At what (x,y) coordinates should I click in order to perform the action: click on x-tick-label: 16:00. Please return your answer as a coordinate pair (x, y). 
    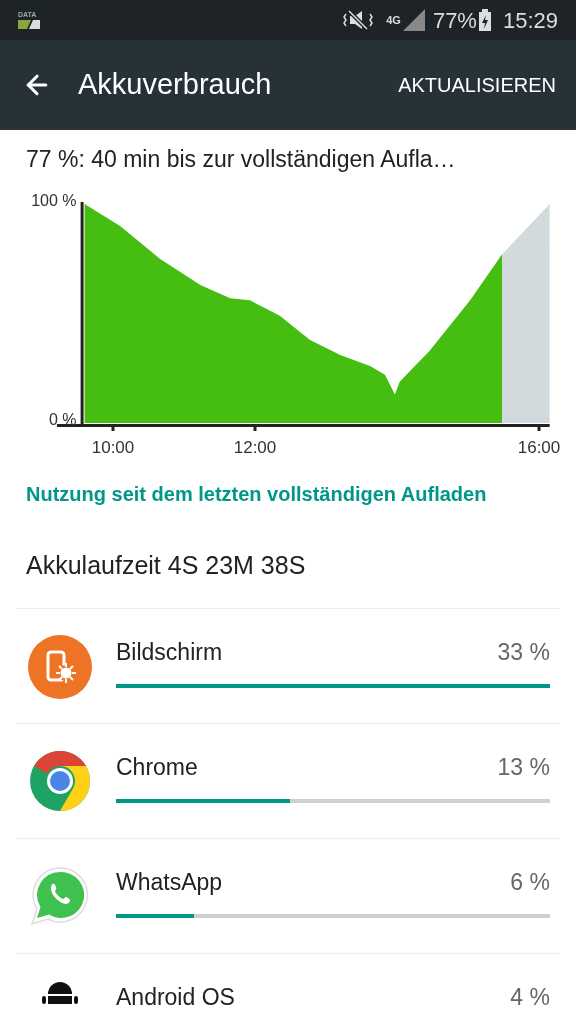
    Looking at the image, I should click on (539, 447).